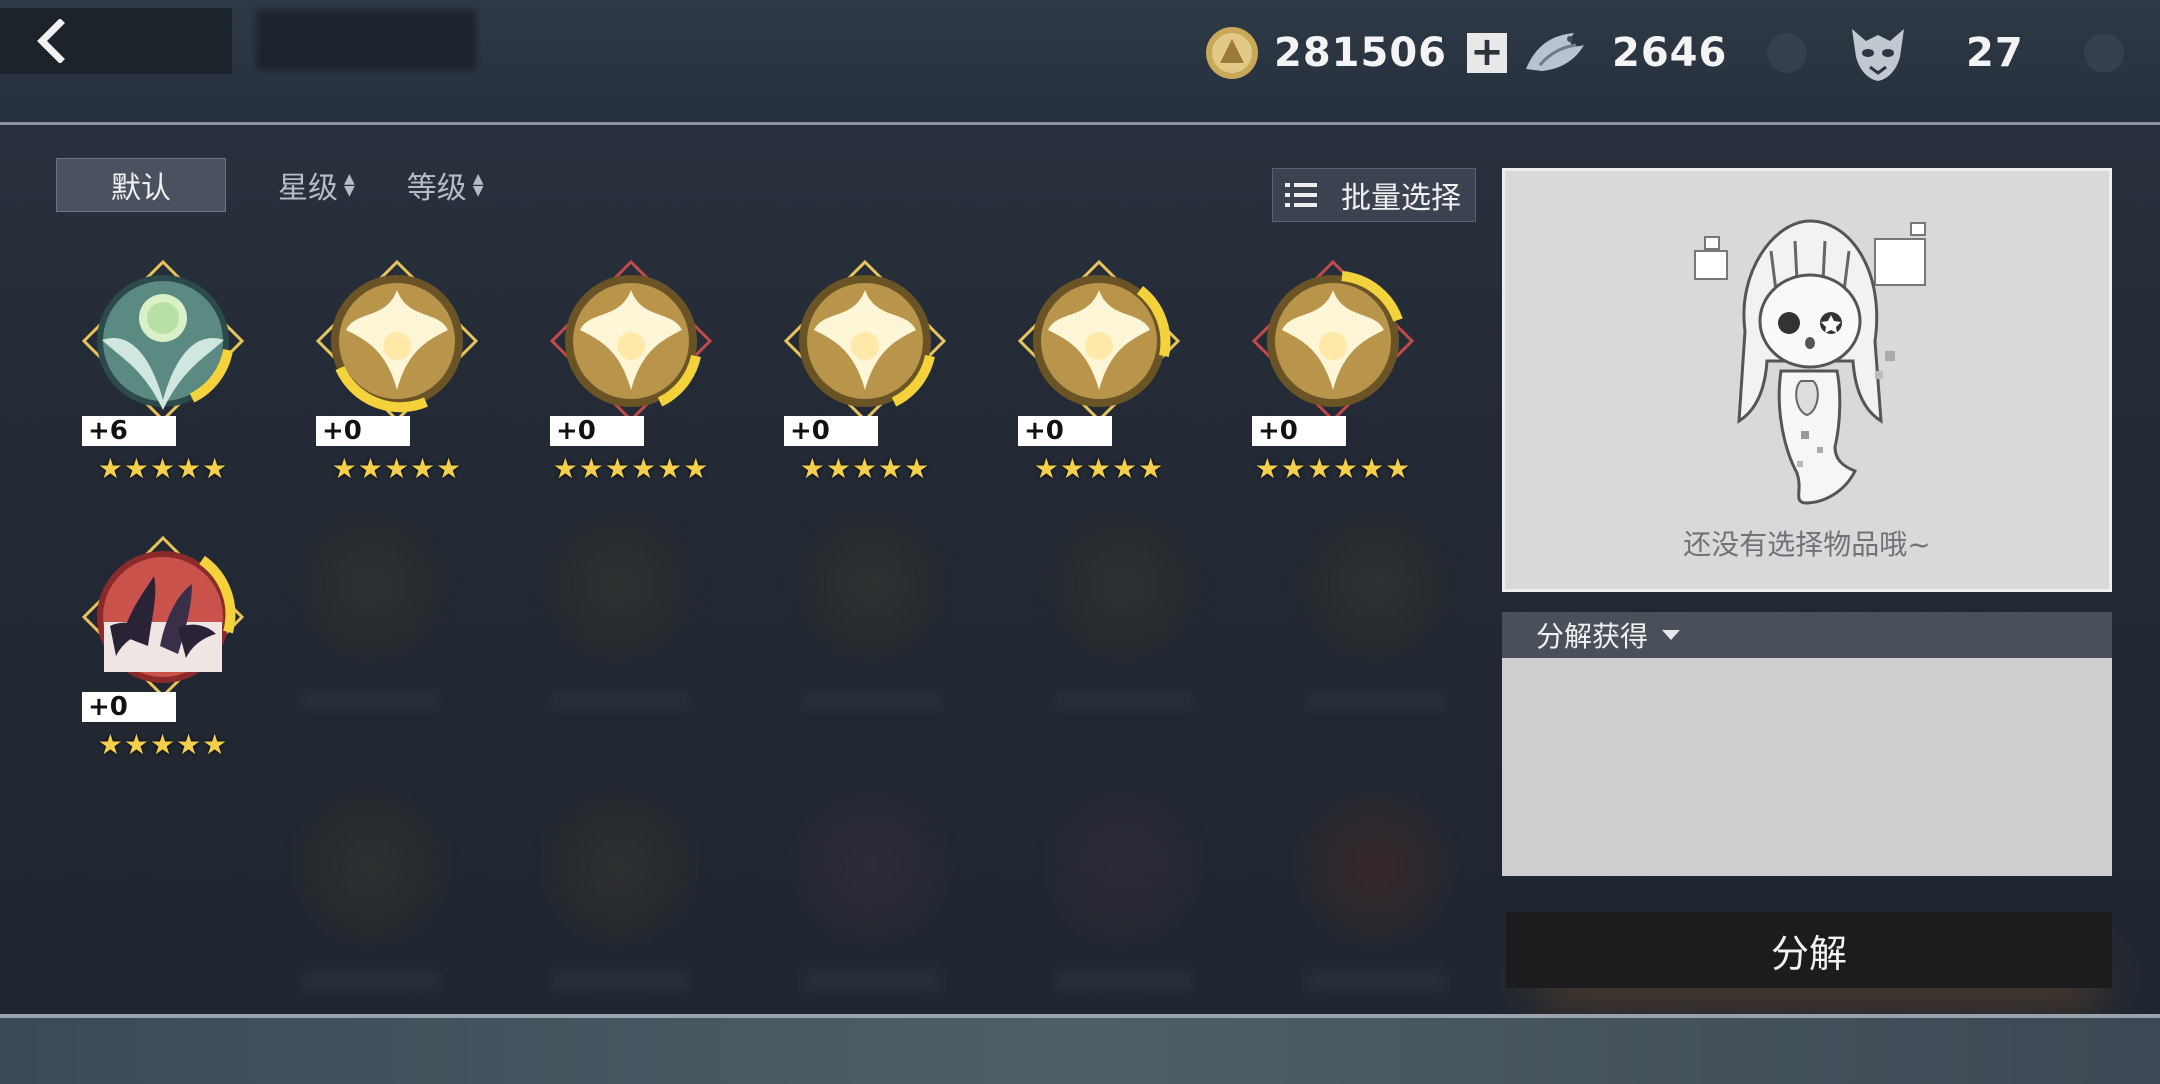 The image size is (2160, 1084). Describe the element at coordinates (1401, 198) in the screenshot. I see `batch-select-label: 批量选择` at that location.